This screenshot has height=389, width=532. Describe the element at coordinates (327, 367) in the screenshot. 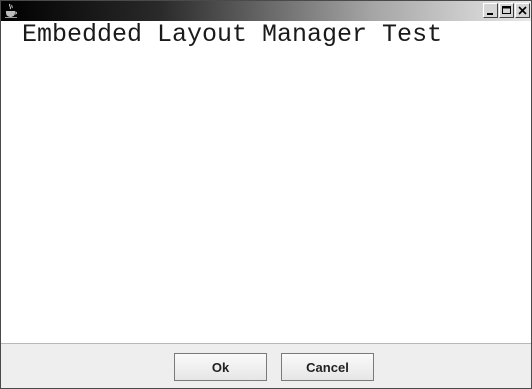

I see `cancel-button: Cancel` at that location.